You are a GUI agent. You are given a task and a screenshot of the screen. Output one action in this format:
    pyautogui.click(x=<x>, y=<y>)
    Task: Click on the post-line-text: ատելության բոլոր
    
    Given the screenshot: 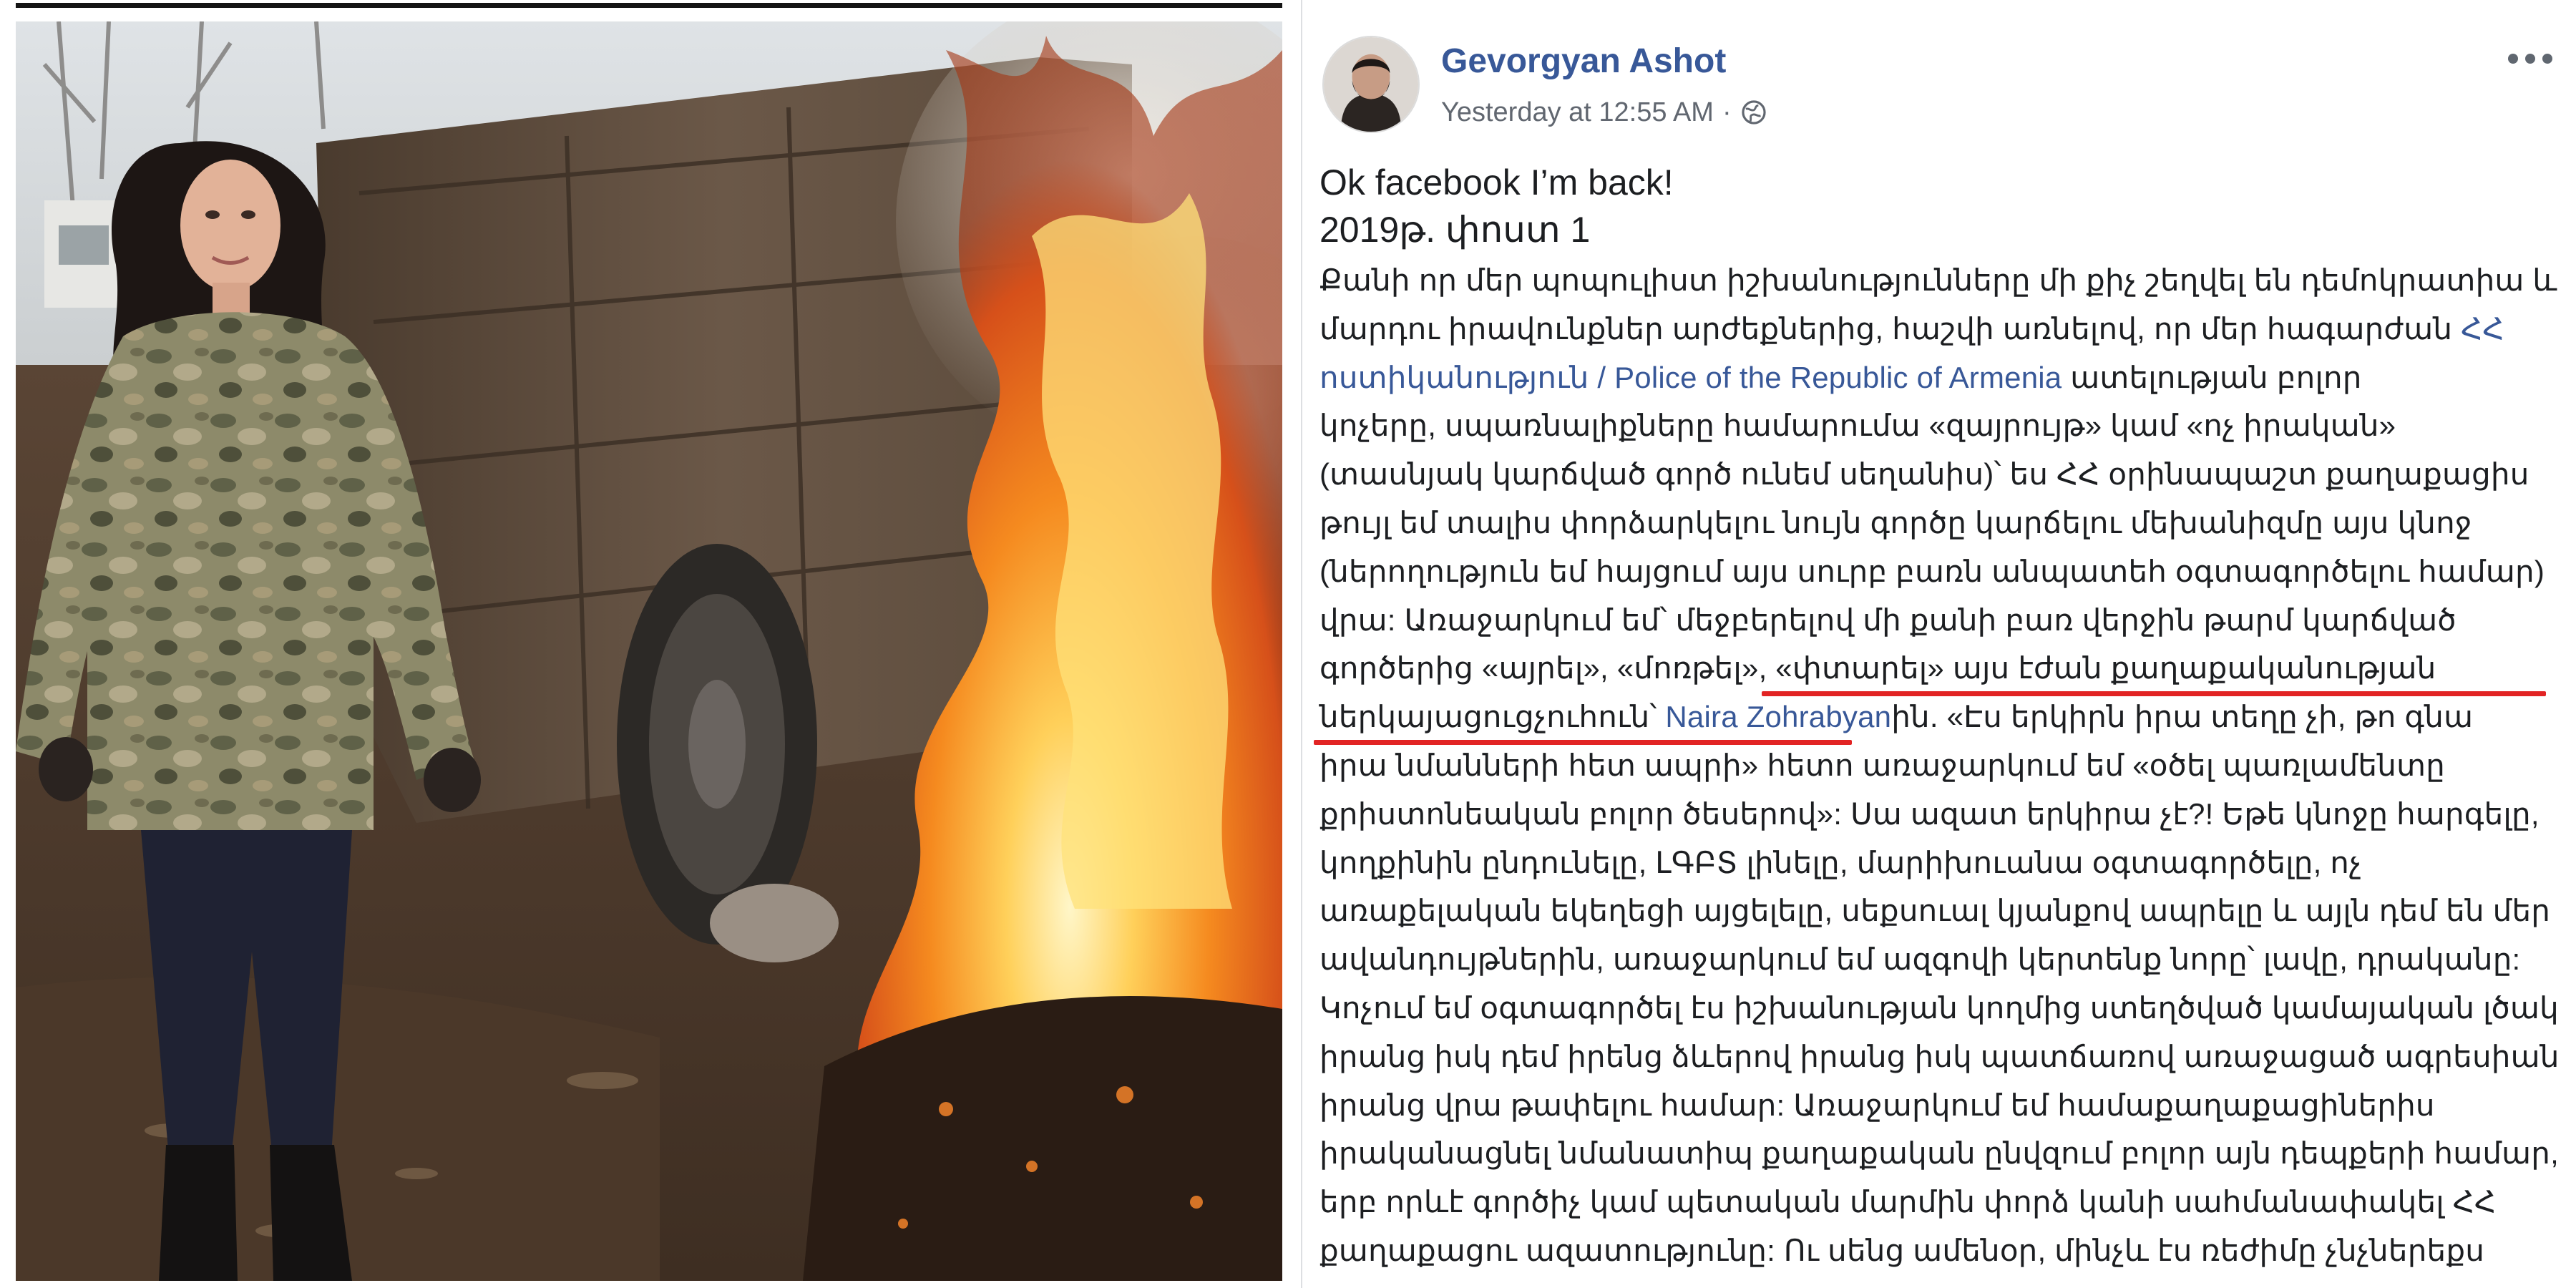 What is the action you would take?
    pyautogui.click(x=2216, y=377)
    